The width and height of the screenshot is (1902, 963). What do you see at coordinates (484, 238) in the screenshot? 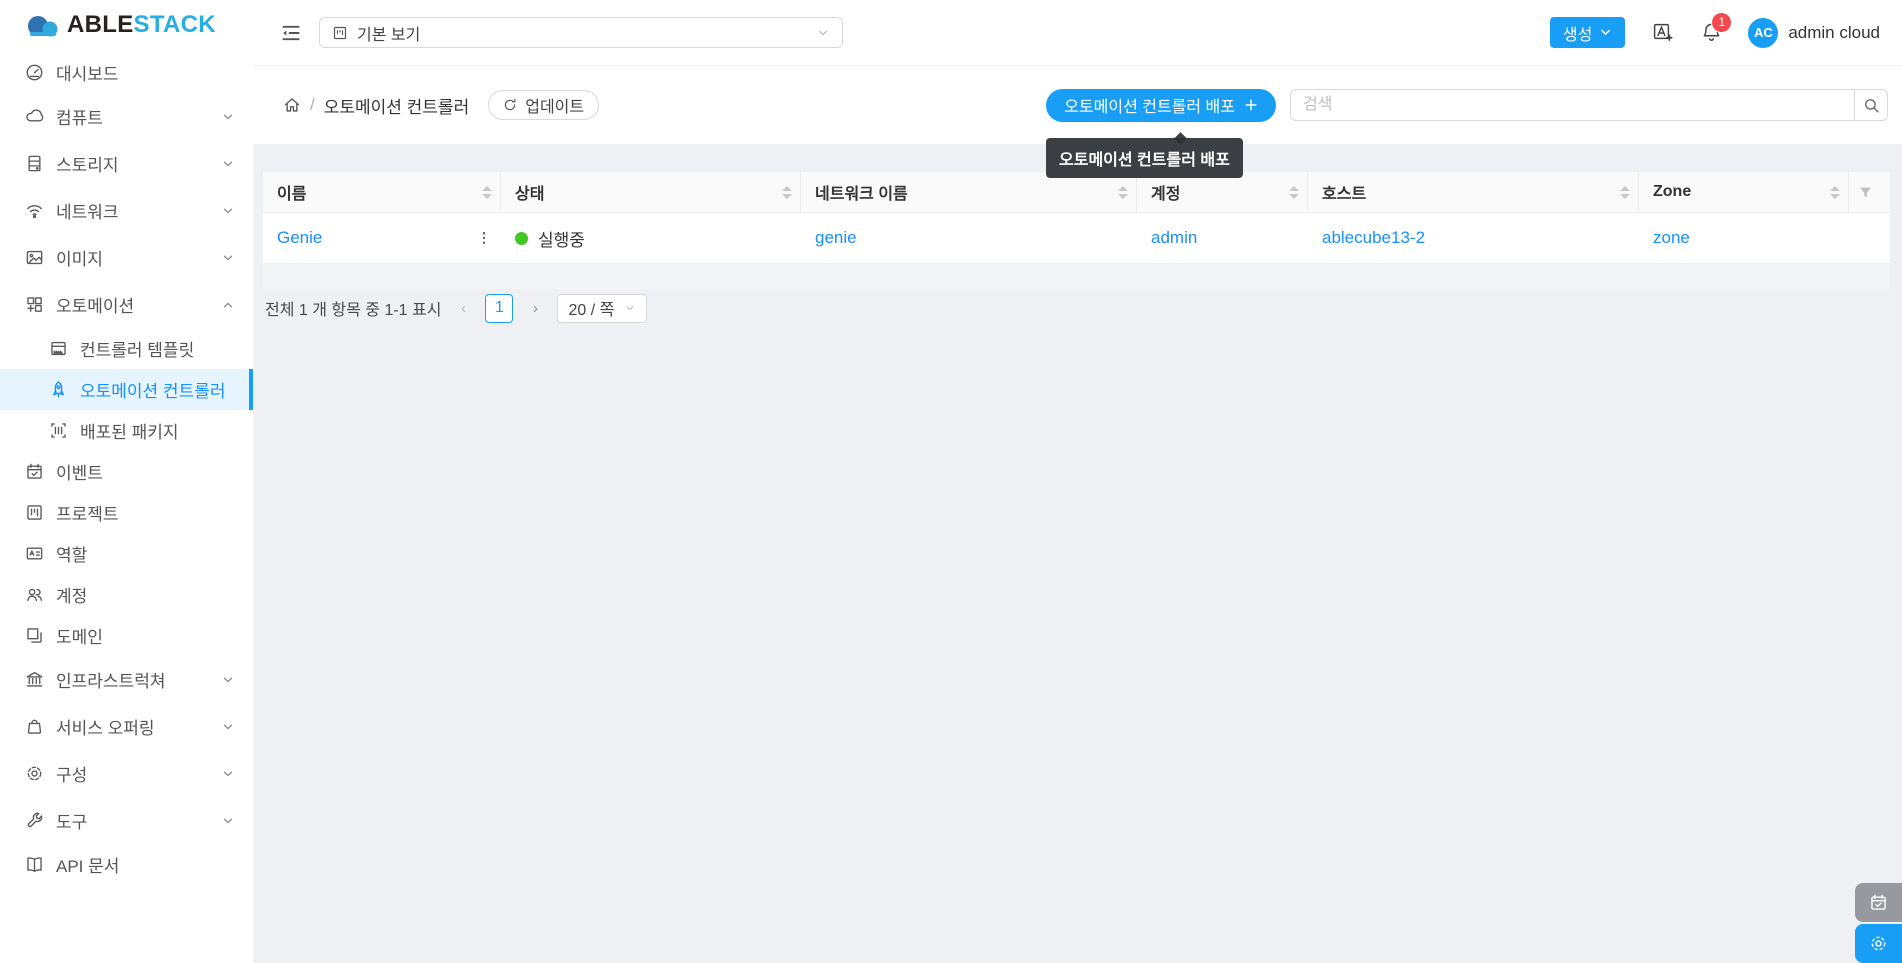
I see `row-actions-icon` at bounding box center [484, 238].